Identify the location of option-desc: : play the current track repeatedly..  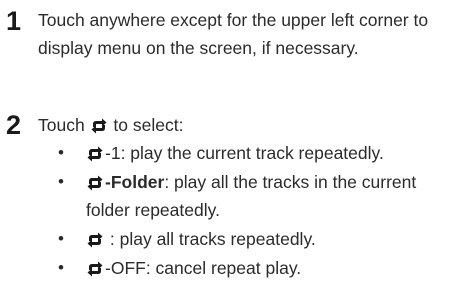
(252, 153).